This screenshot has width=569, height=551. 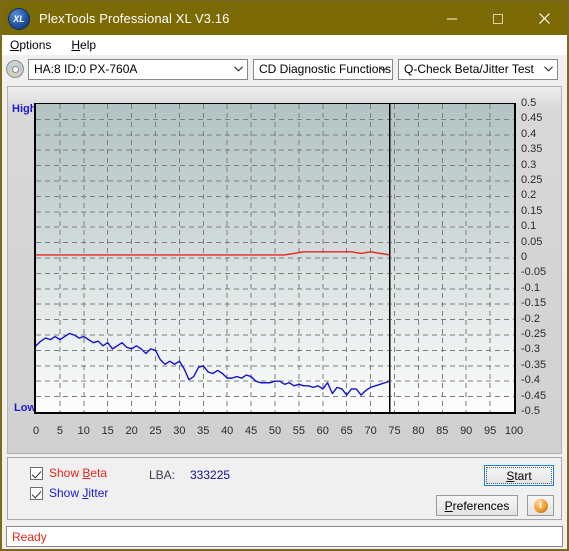 What do you see at coordinates (79, 493) in the screenshot?
I see `show-jitter-label: Show Jitter` at bounding box center [79, 493].